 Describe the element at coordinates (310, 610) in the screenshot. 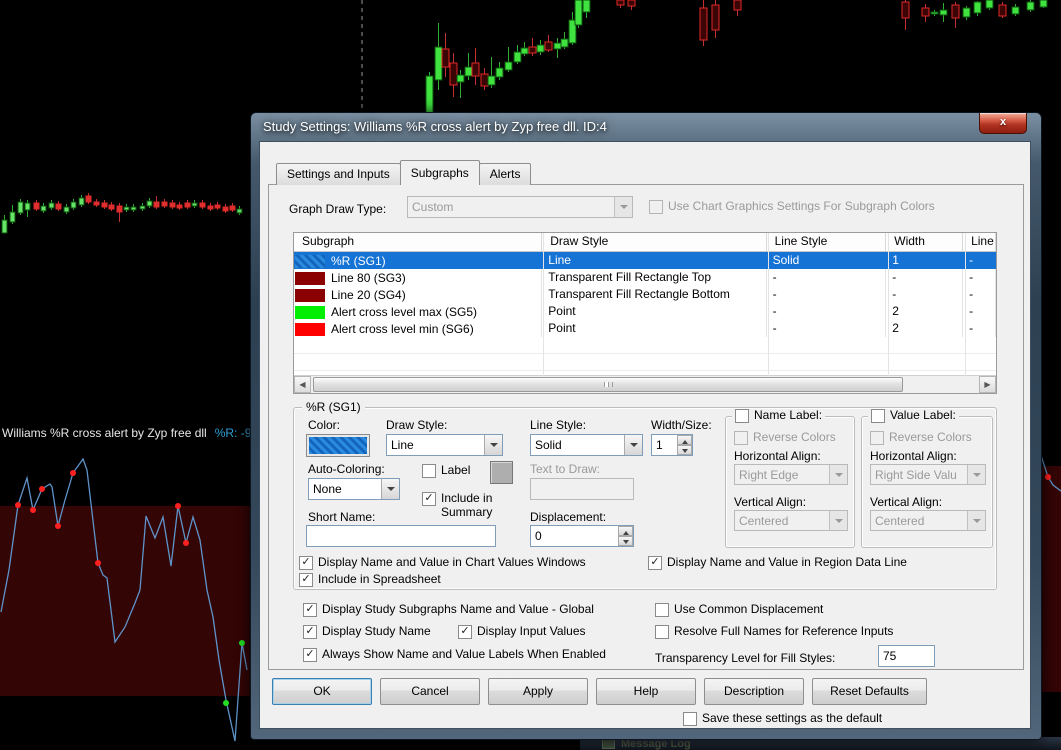

I see `checkbox-box: ✓` at that location.